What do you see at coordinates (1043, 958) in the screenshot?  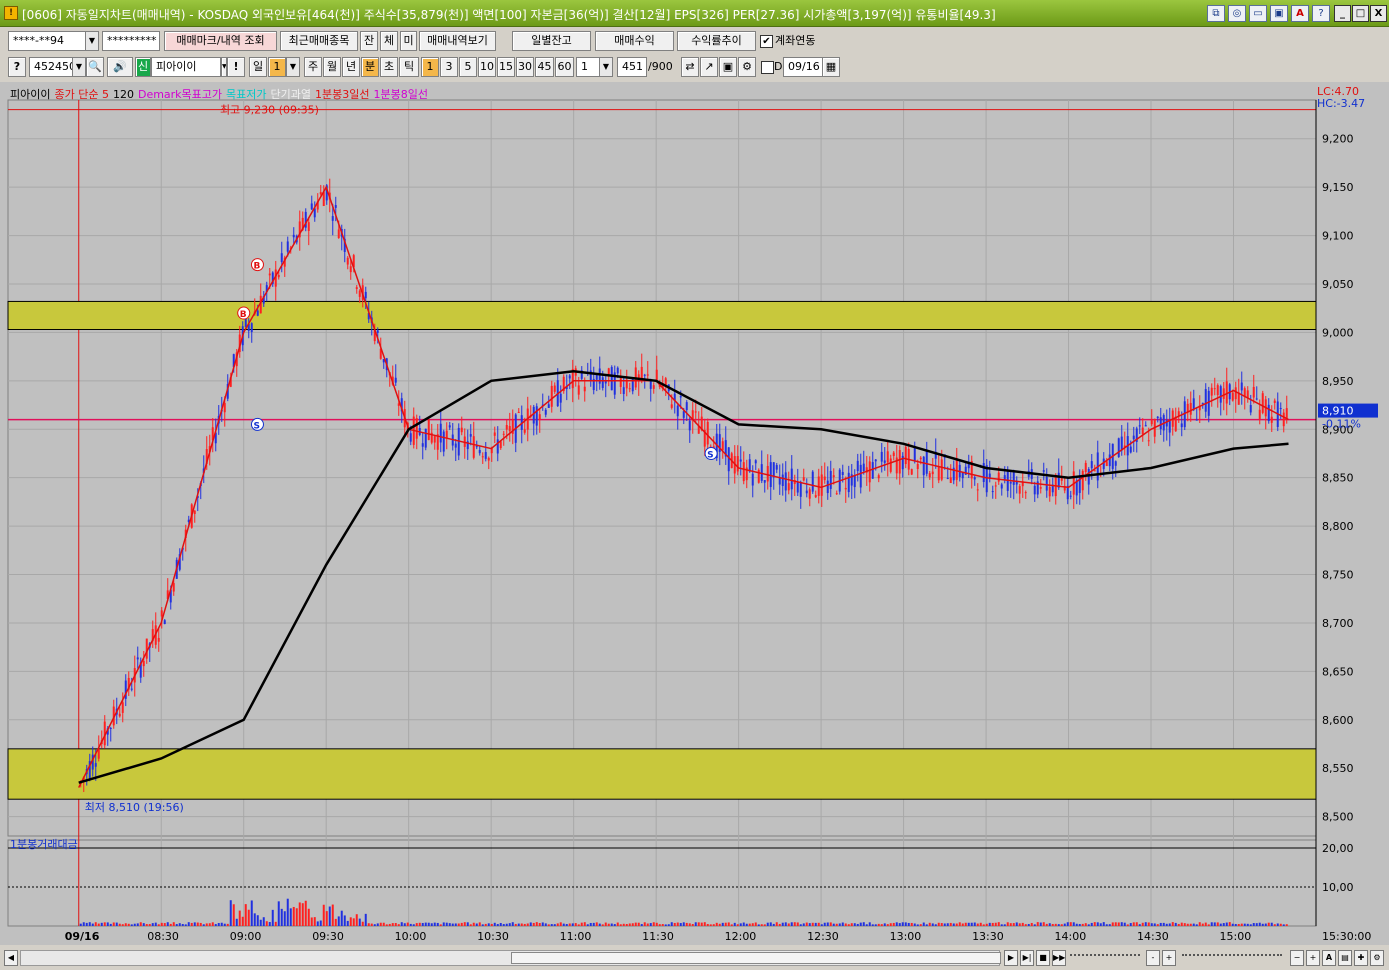 I see `stop-icon: ■` at bounding box center [1043, 958].